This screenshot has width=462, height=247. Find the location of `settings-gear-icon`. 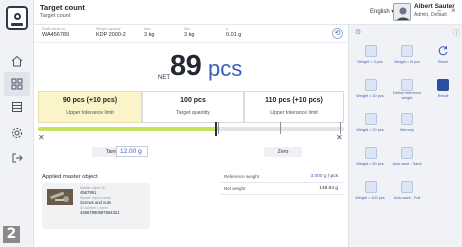

settings-gear-icon is located at coordinates (17, 133).